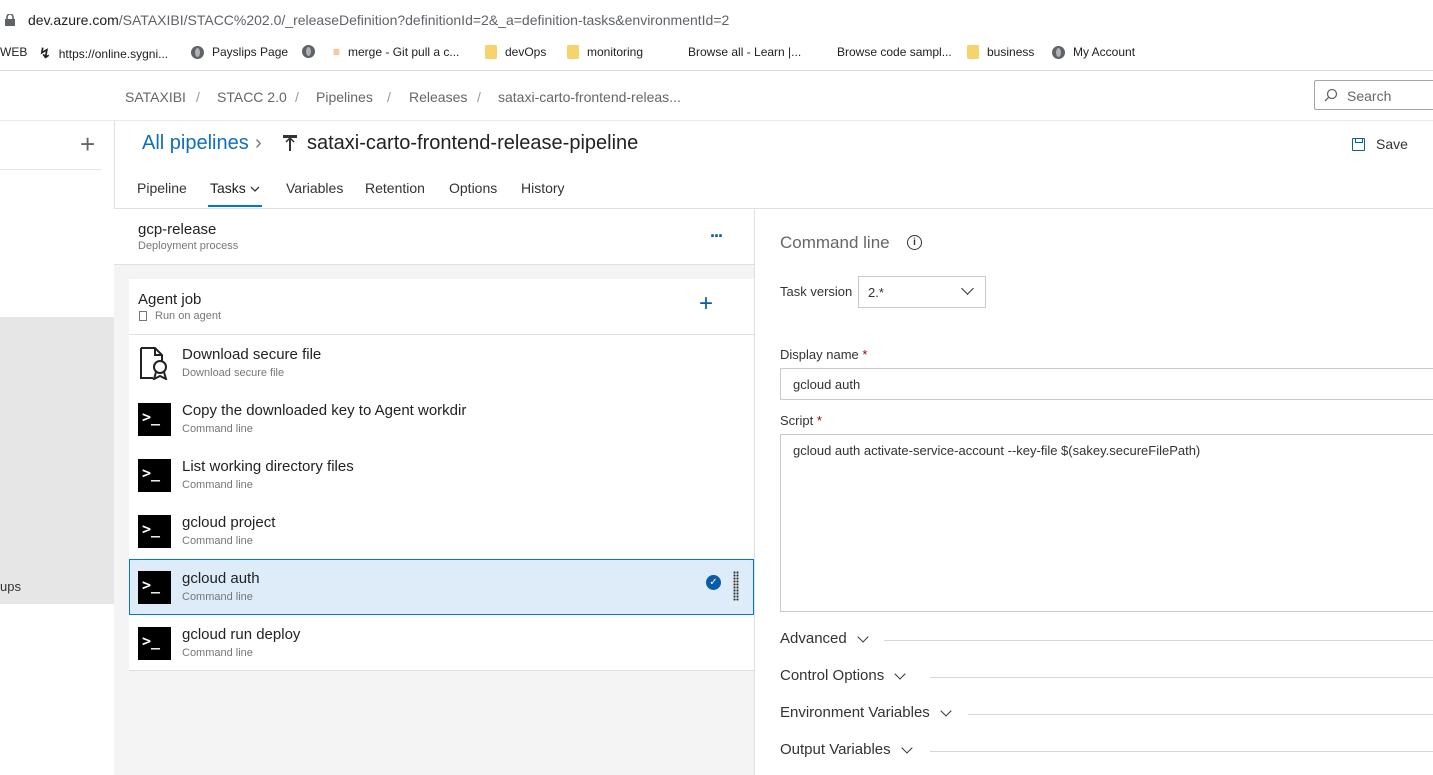 This screenshot has height=775, width=1433. I want to click on bookmark-payslips: Payslips Page, so click(239, 52).